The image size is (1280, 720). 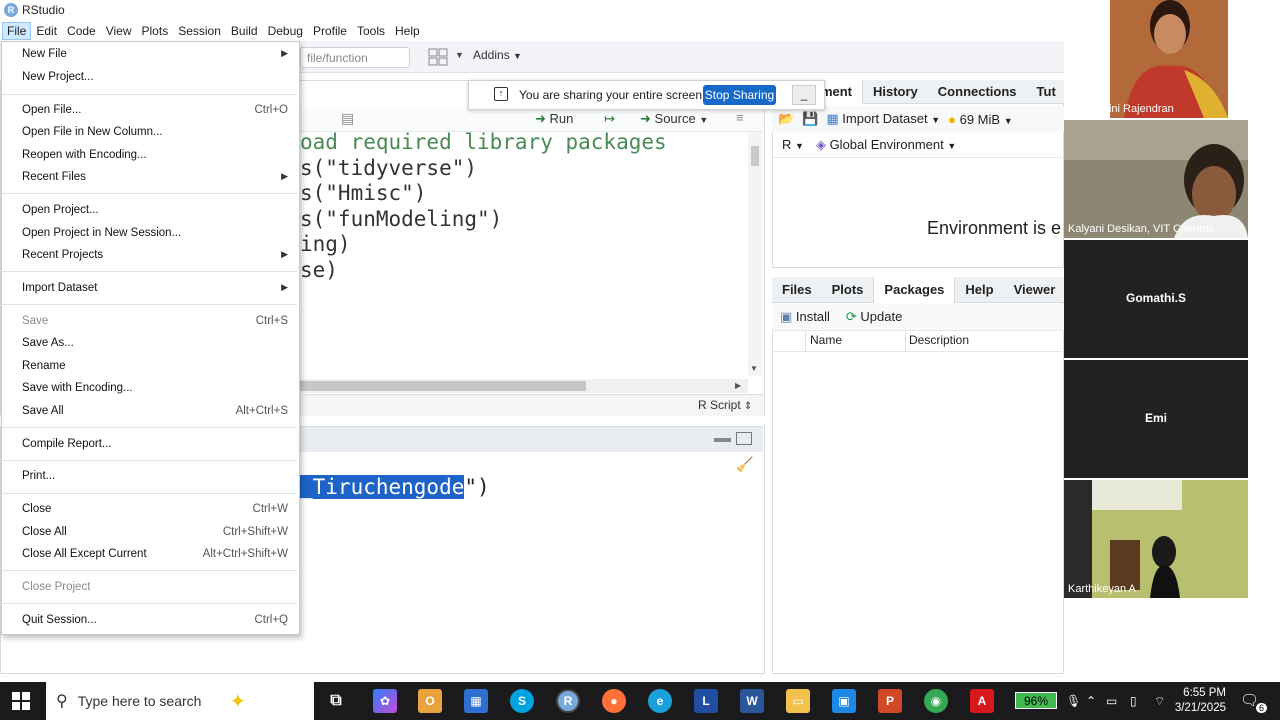 I want to click on code-line: s("tidyverse"), so click(x=389, y=167).